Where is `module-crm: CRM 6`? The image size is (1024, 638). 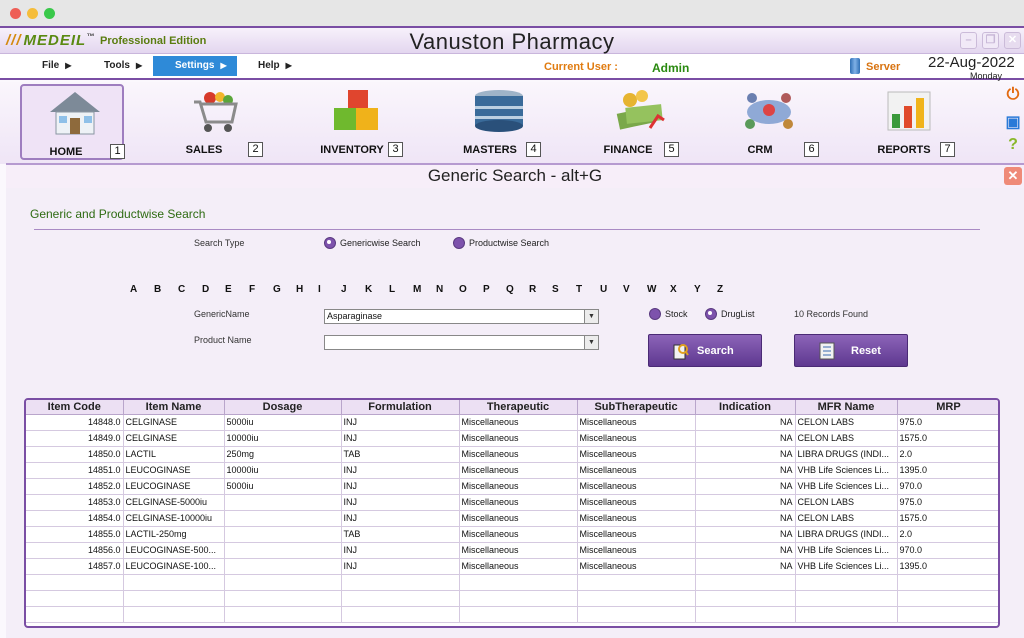 module-crm: CRM 6 is located at coordinates (768, 122).